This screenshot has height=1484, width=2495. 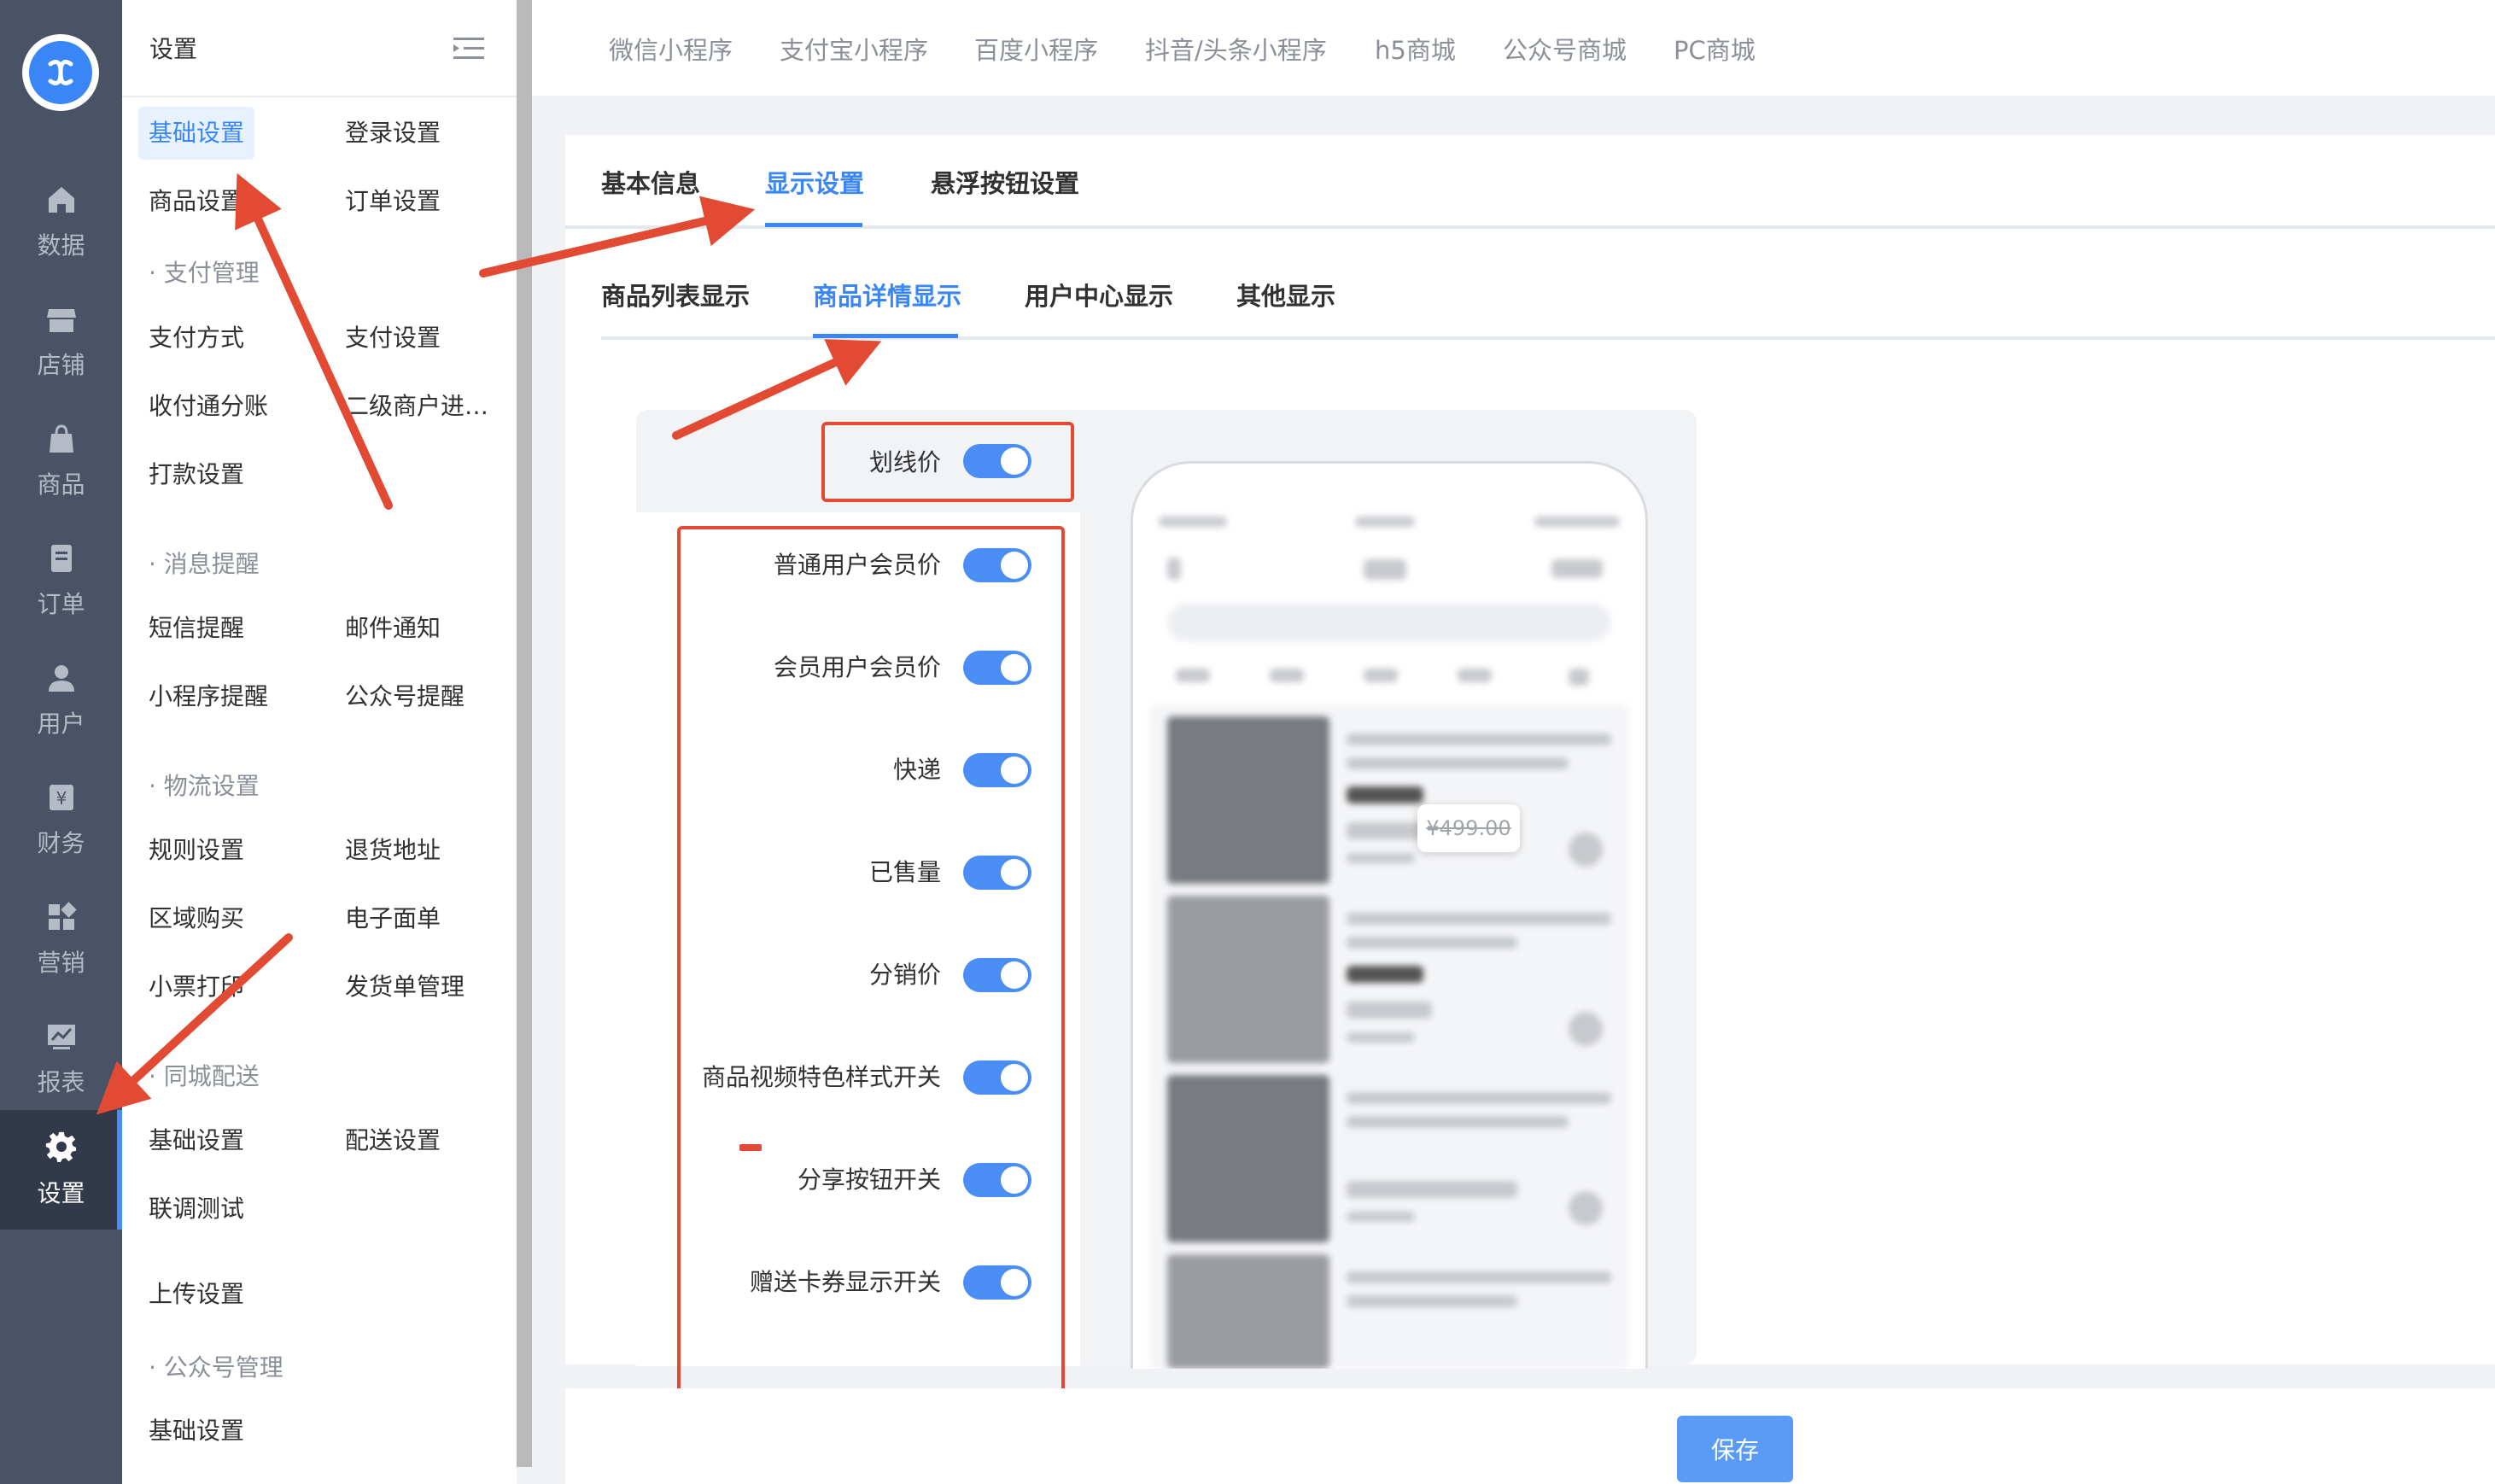 I want to click on menu-item-mini-remind: 小程序提醒, so click(x=209, y=696).